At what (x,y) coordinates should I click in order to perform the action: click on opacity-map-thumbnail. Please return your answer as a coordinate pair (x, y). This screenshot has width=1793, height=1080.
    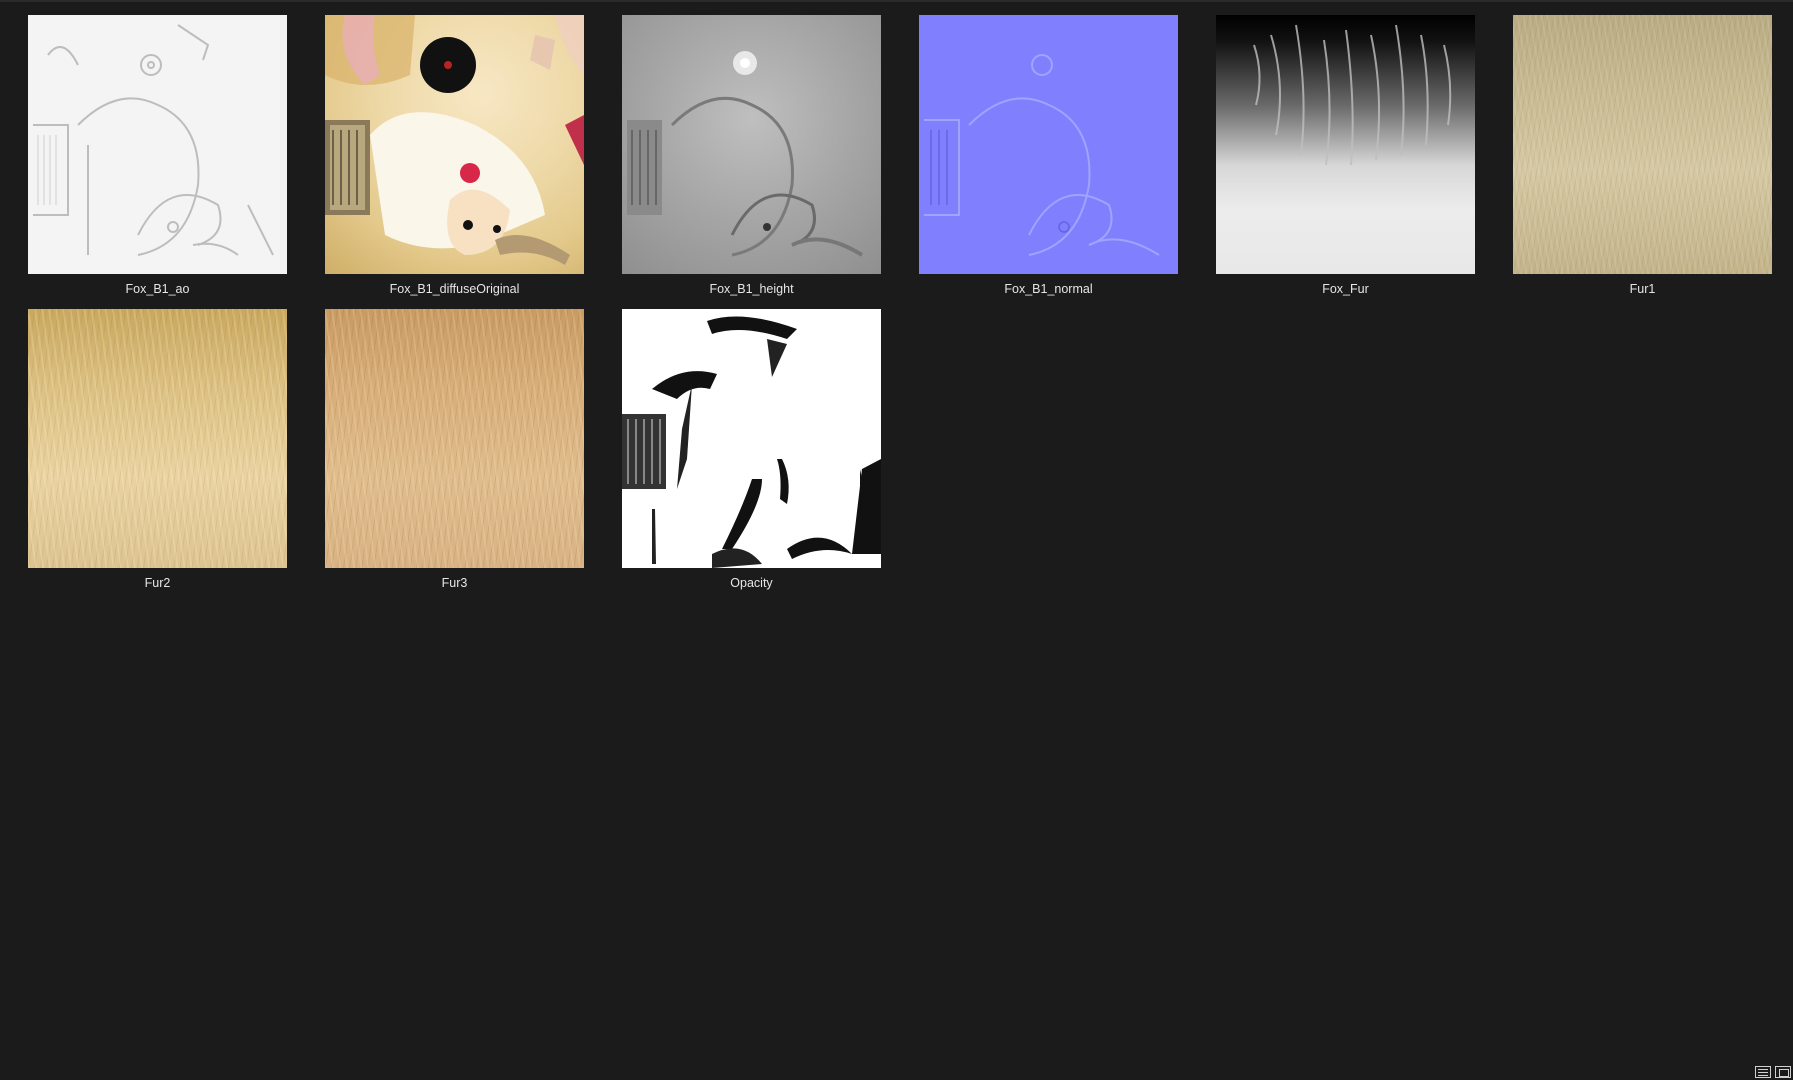
    Looking at the image, I should click on (751, 438).